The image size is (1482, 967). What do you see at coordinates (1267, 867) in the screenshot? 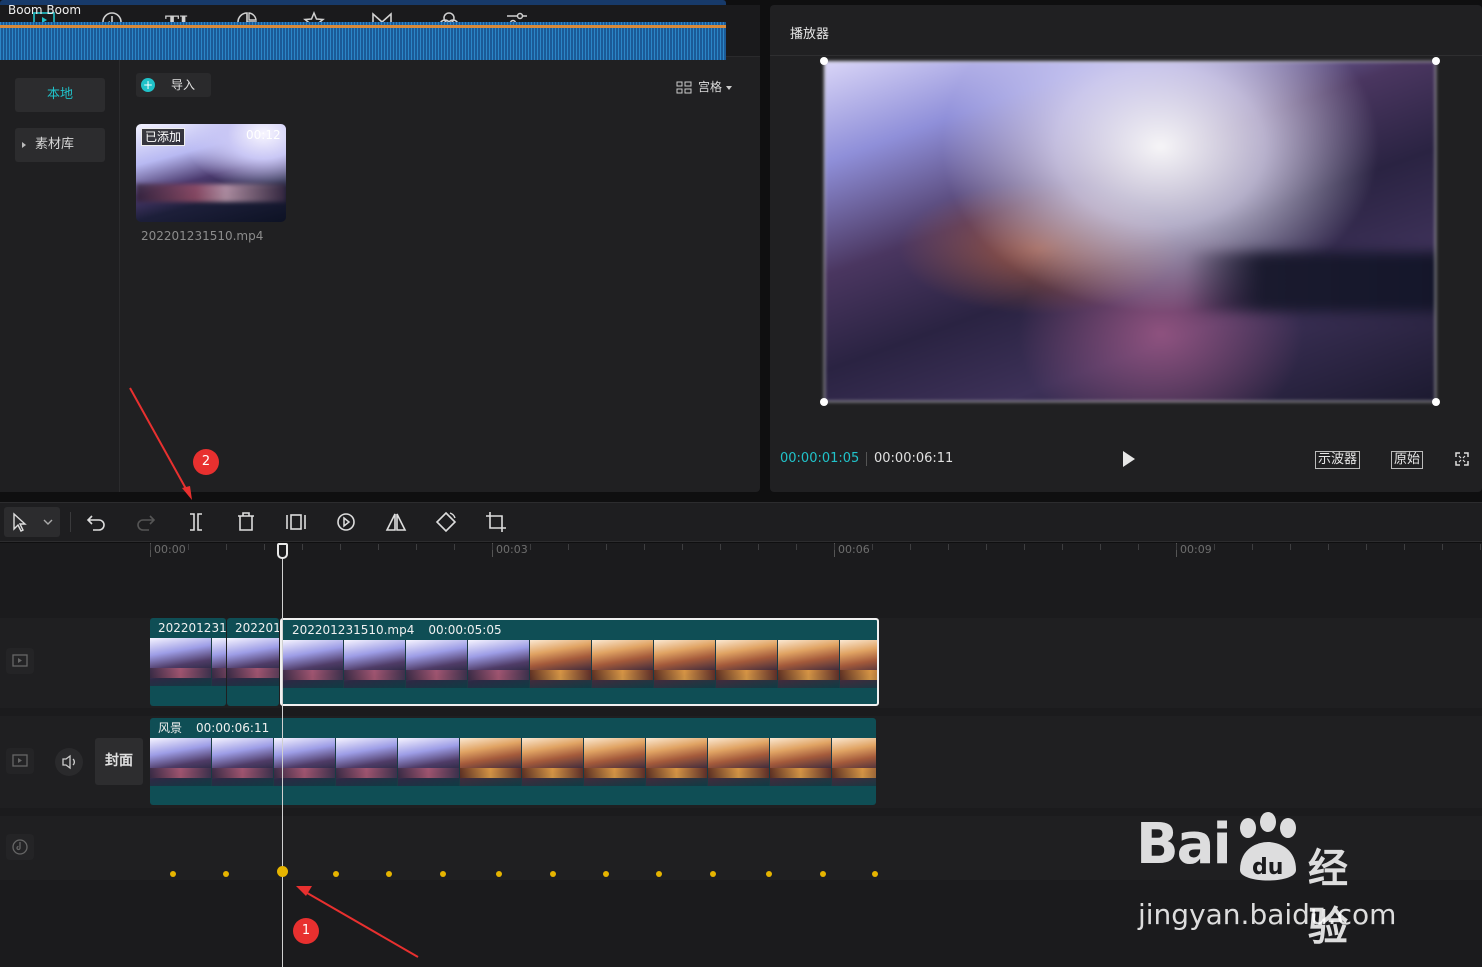
I see `svg-text: du` at bounding box center [1267, 867].